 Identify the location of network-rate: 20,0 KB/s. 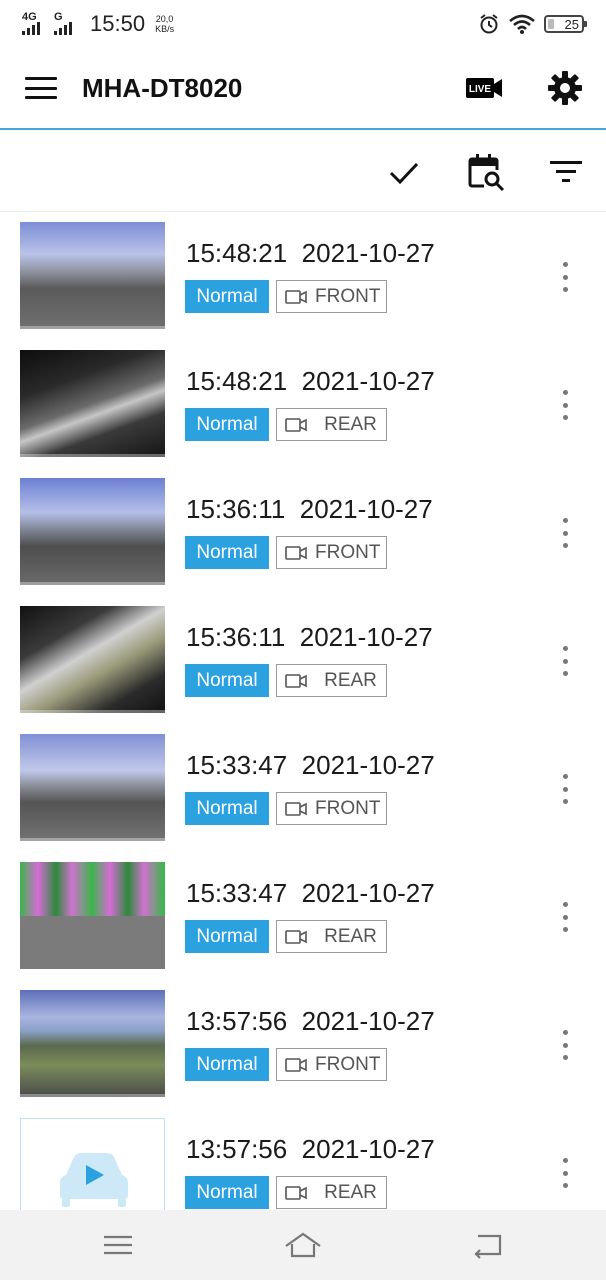
(164, 24).